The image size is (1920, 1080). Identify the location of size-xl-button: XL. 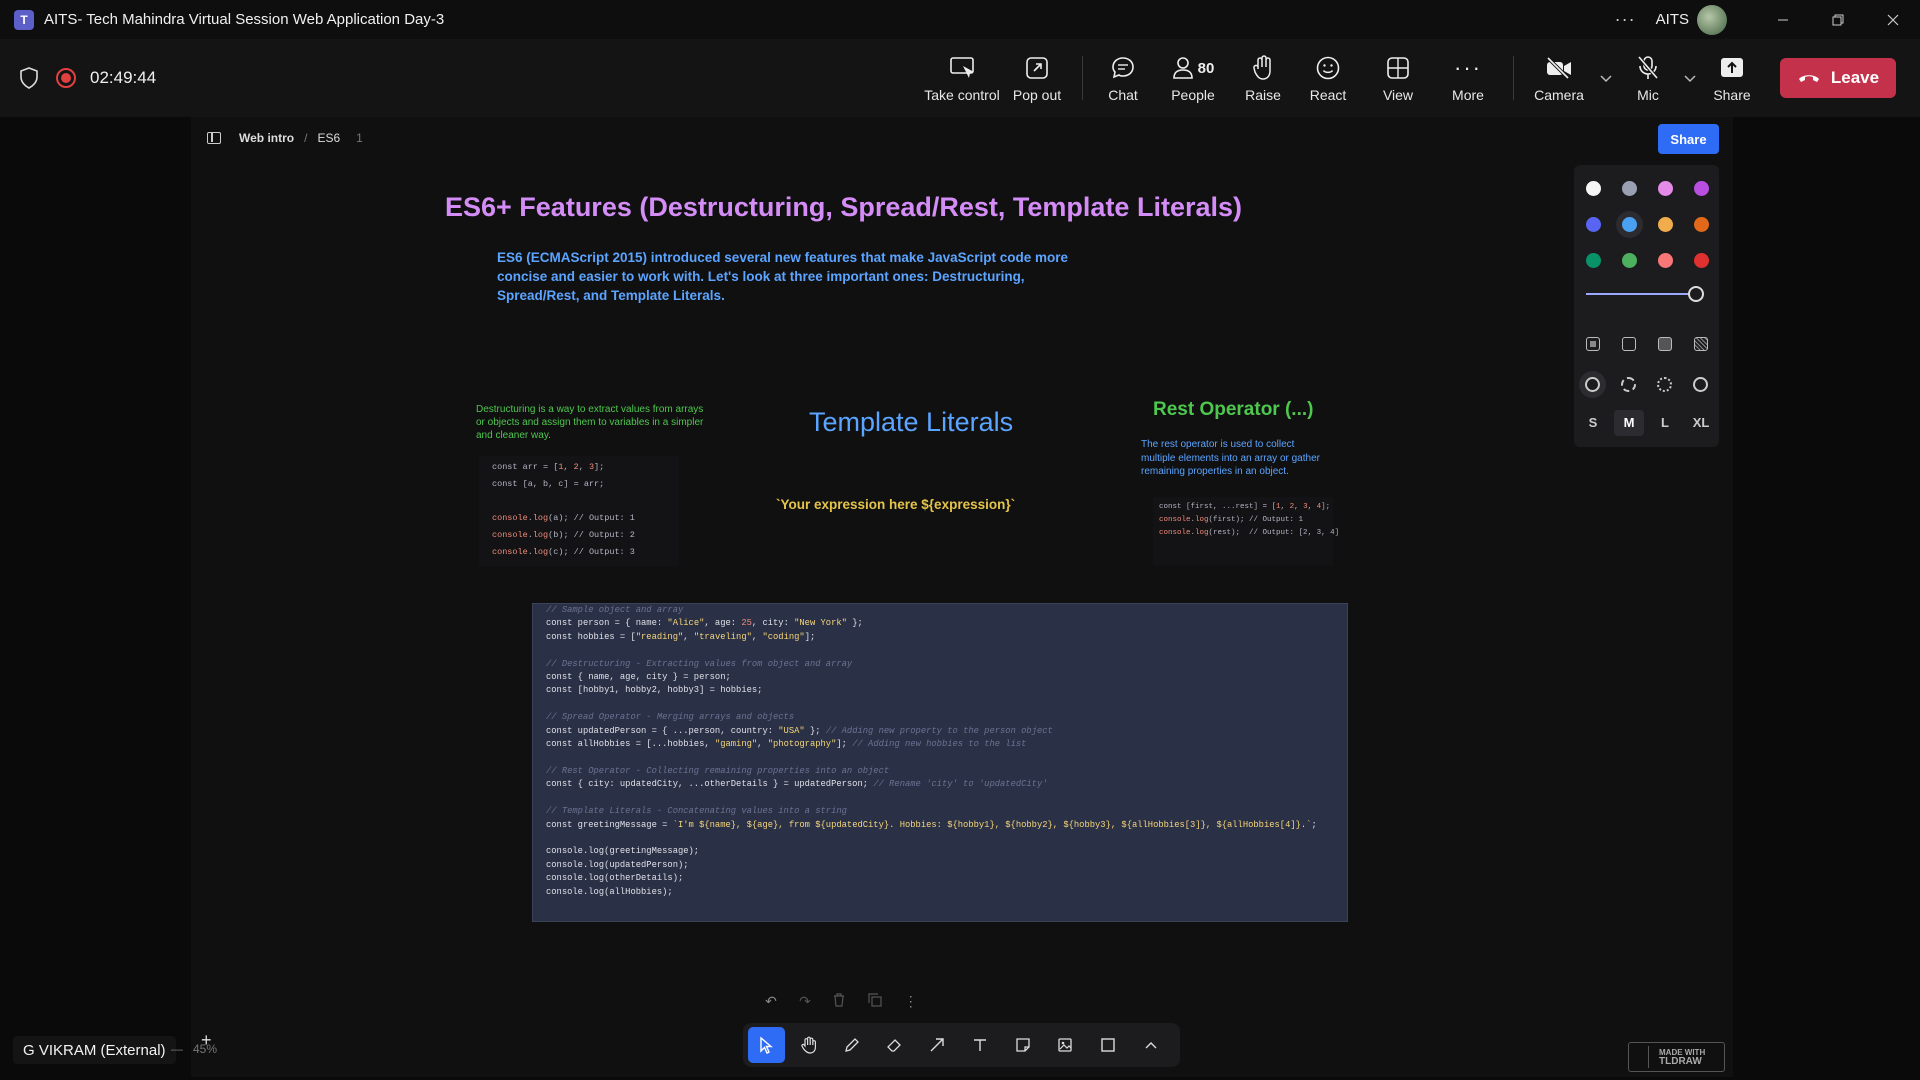
(1701, 422).